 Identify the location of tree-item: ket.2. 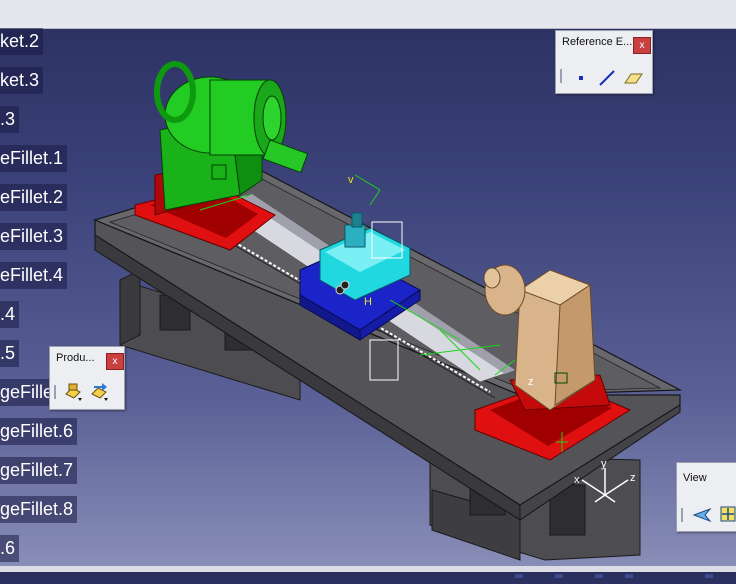
(22, 41).